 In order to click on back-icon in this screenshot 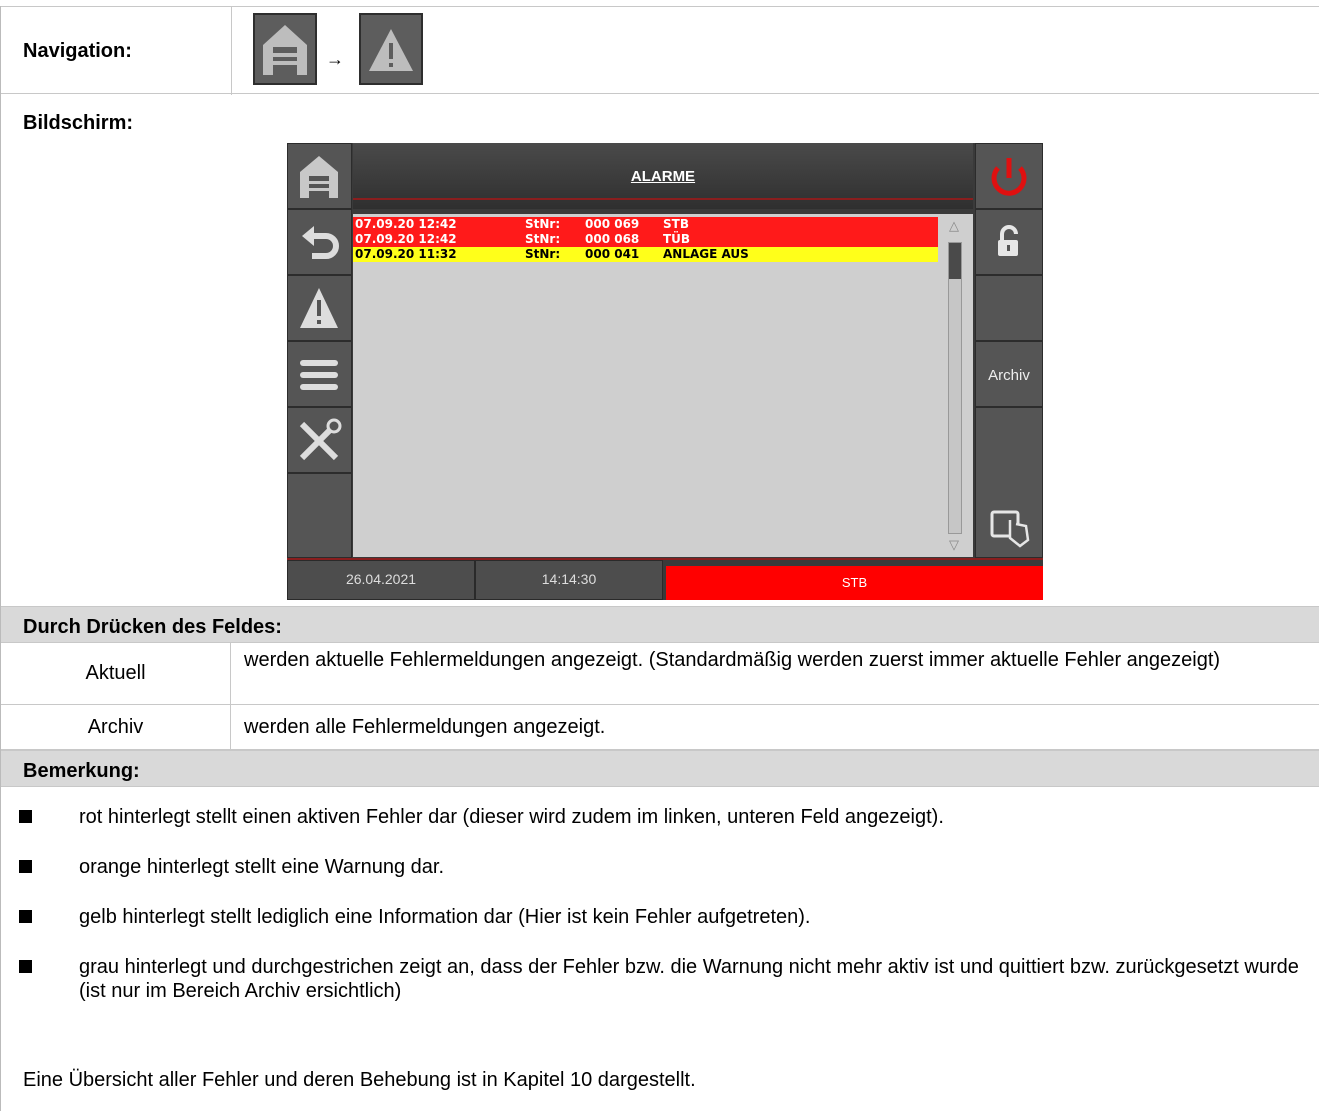, I will do `click(320, 242)`.